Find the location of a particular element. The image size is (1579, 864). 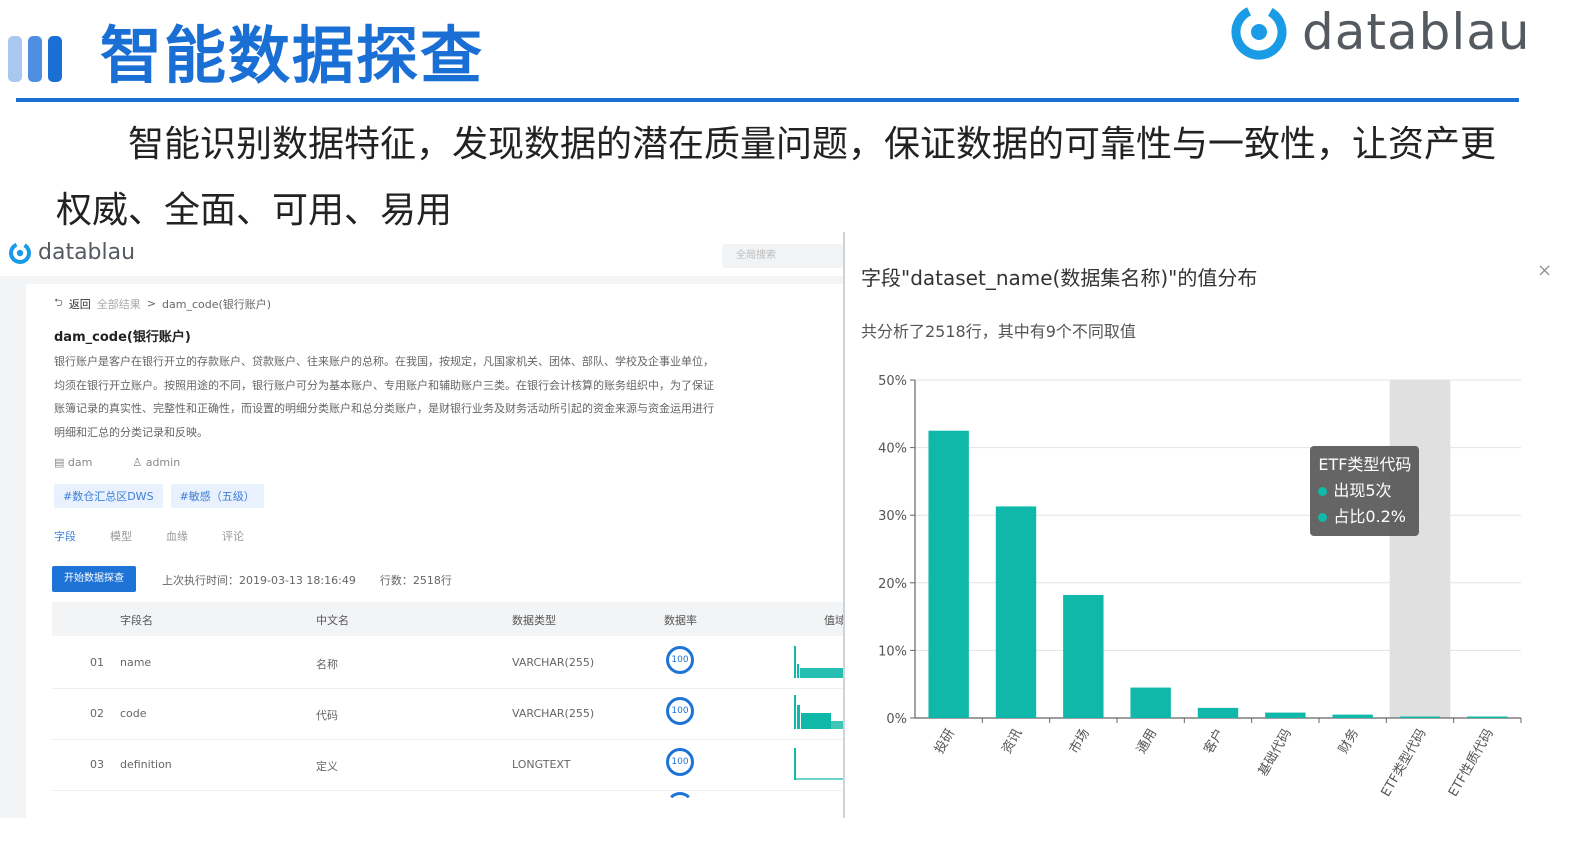

brand-logo: datablau is located at coordinates (1380, 32).